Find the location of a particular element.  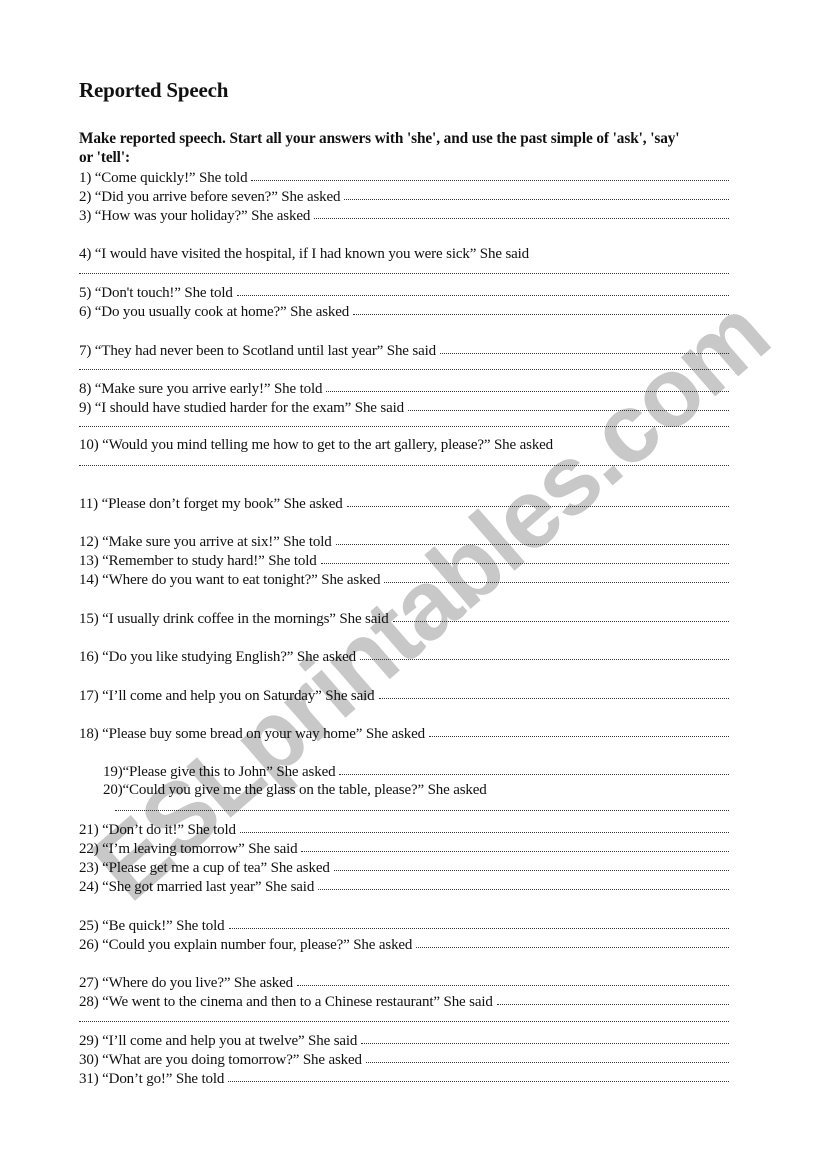

exercise-item: 19)“Please give this to John” She asked is located at coordinates (416, 771).